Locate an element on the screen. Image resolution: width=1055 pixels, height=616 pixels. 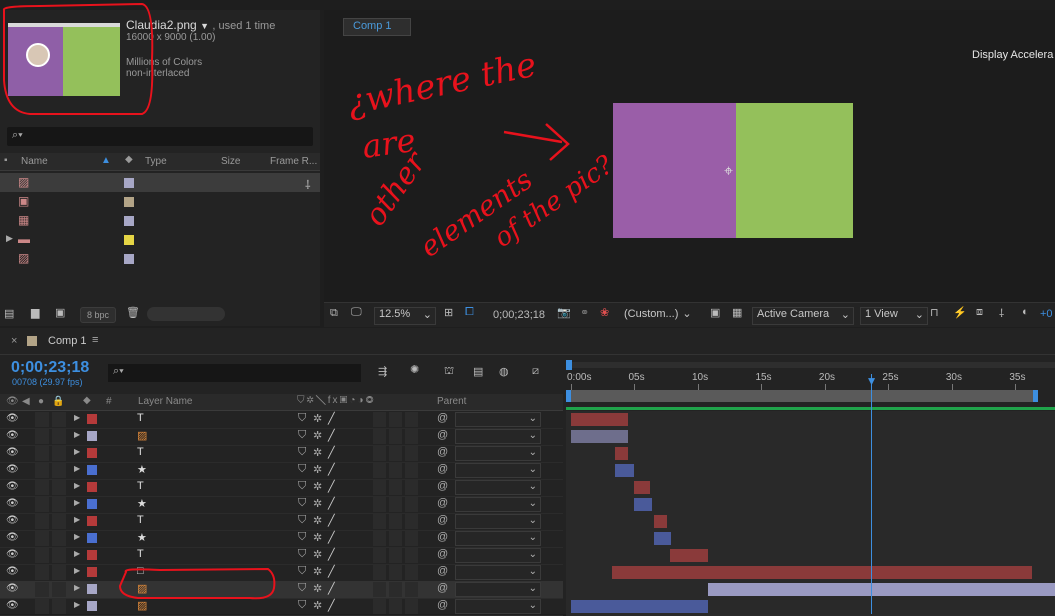
flowchart-view-icon: ⸸ is located at coordinates (1001, 313).